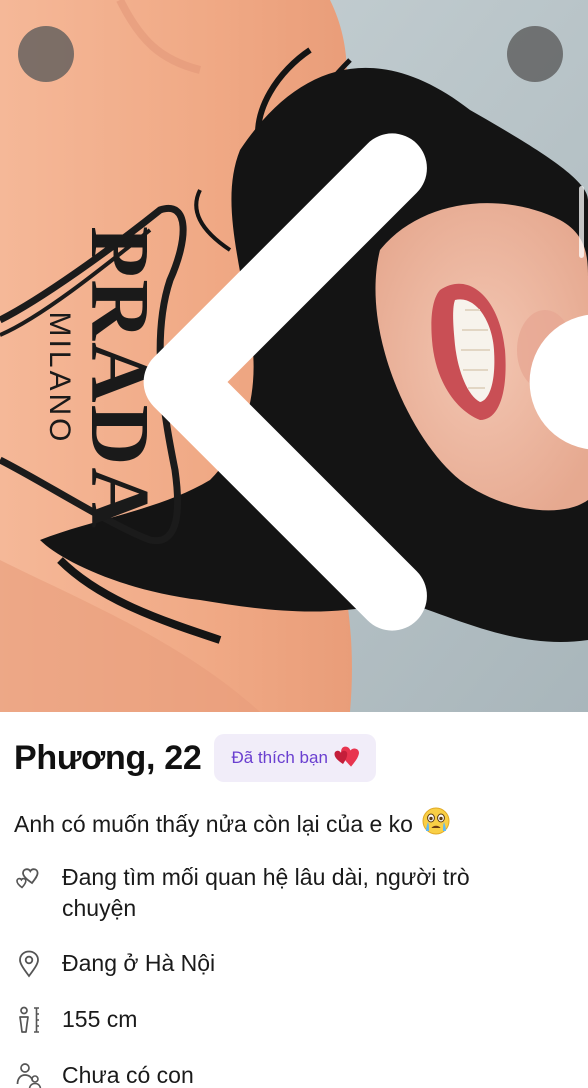  I want to click on detail-location-text: Đang ở Hà Nội, so click(139, 963).